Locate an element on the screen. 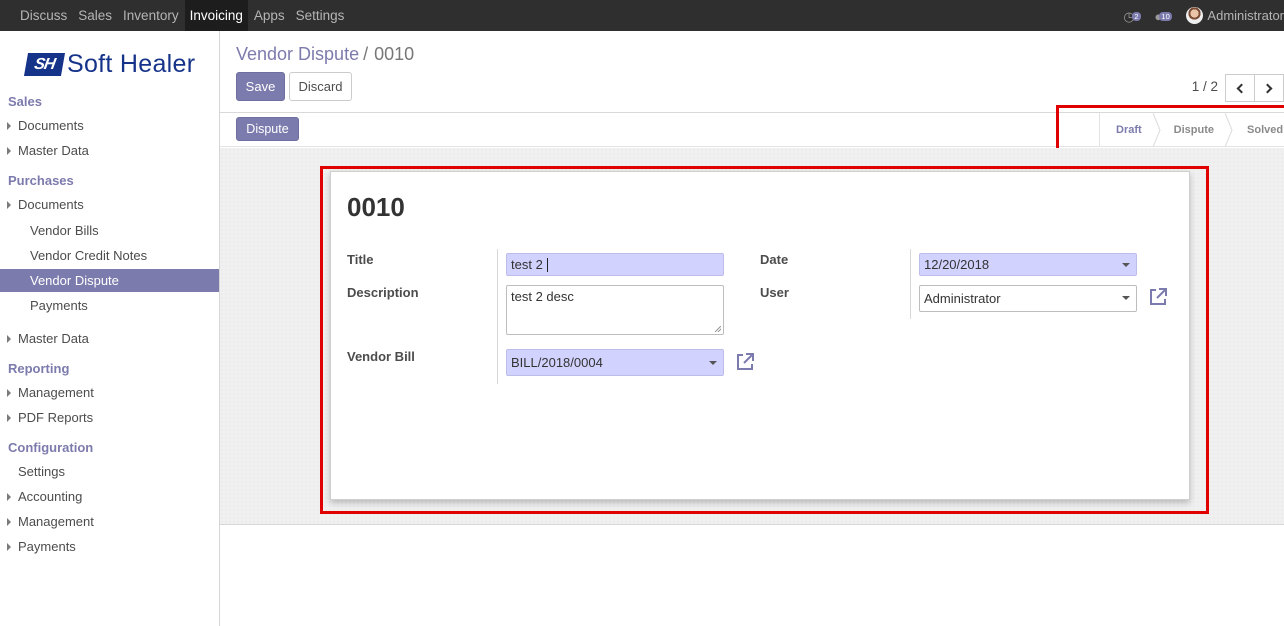 The height and width of the screenshot is (626, 1284). sidebar-item-accounting: Accounting is located at coordinates (109, 496).